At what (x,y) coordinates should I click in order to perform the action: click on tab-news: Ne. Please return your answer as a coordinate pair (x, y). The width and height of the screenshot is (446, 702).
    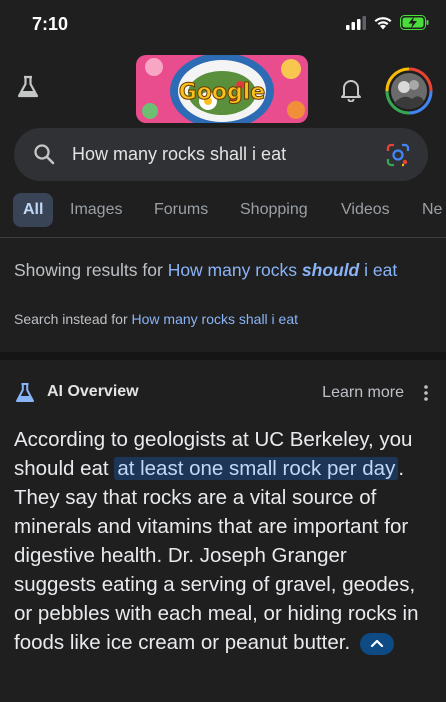
    Looking at the image, I should click on (432, 210).